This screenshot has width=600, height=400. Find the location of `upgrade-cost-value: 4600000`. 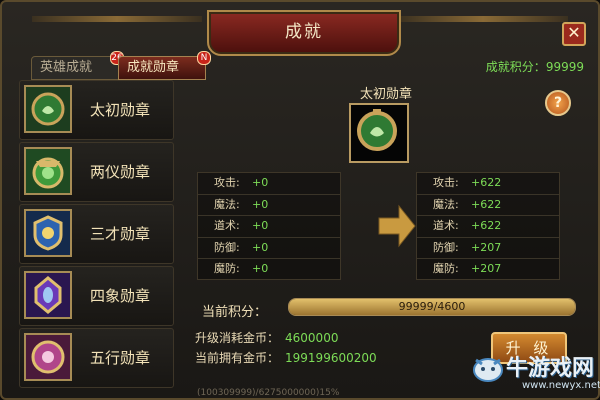

upgrade-cost-value: 4600000 is located at coordinates (312, 338).